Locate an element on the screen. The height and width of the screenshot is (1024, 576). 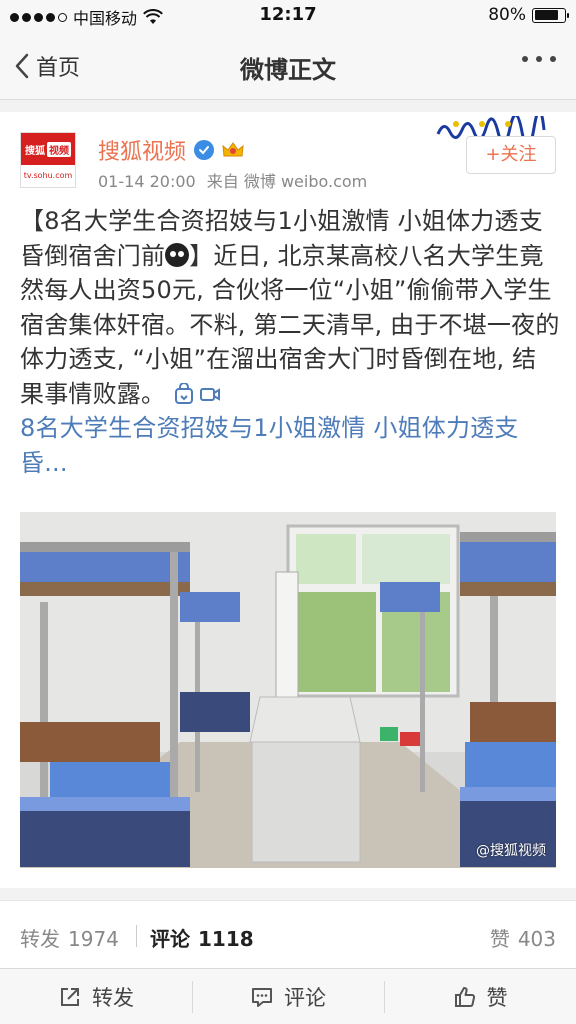
crown-vip-icon is located at coordinates (233, 149).